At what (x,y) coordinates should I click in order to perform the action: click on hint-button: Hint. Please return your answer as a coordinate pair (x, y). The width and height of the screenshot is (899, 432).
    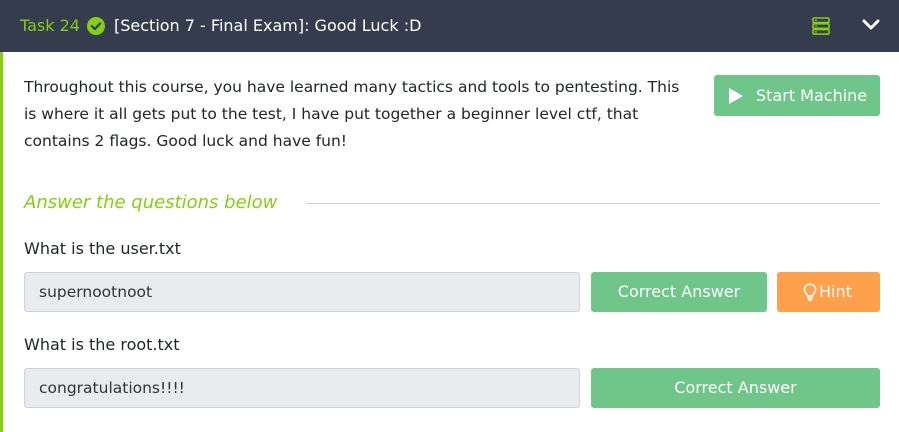
    Looking at the image, I should click on (828, 292).